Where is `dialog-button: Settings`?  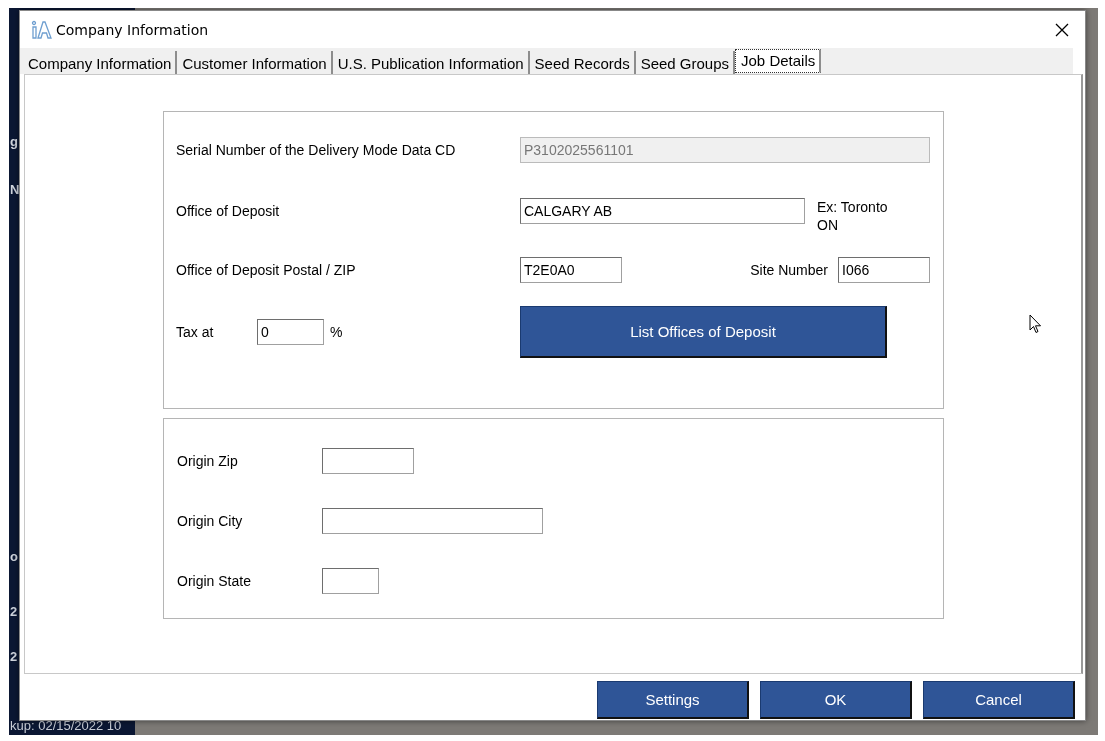 dialog-button: Settings is located at coordinates (673, 700).